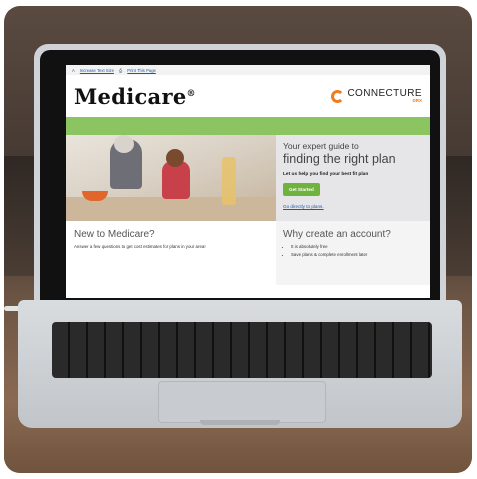 The height and width of the screenshot is (479, 477). Describe the element at coordinates (97, 70) in the screenshot. I see `increase-text-size-link: Increase Text Size` at that location.